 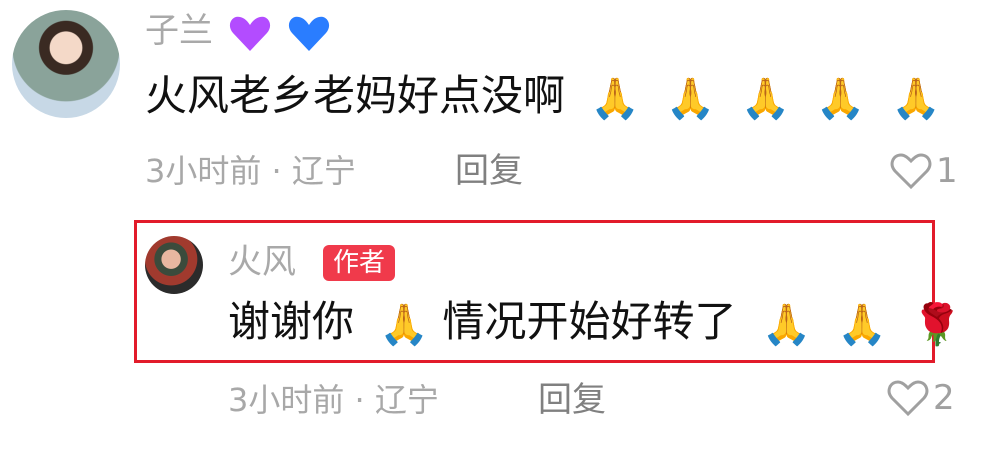 I want to click on reply-like-count: 2, so click(x=944, y=398).